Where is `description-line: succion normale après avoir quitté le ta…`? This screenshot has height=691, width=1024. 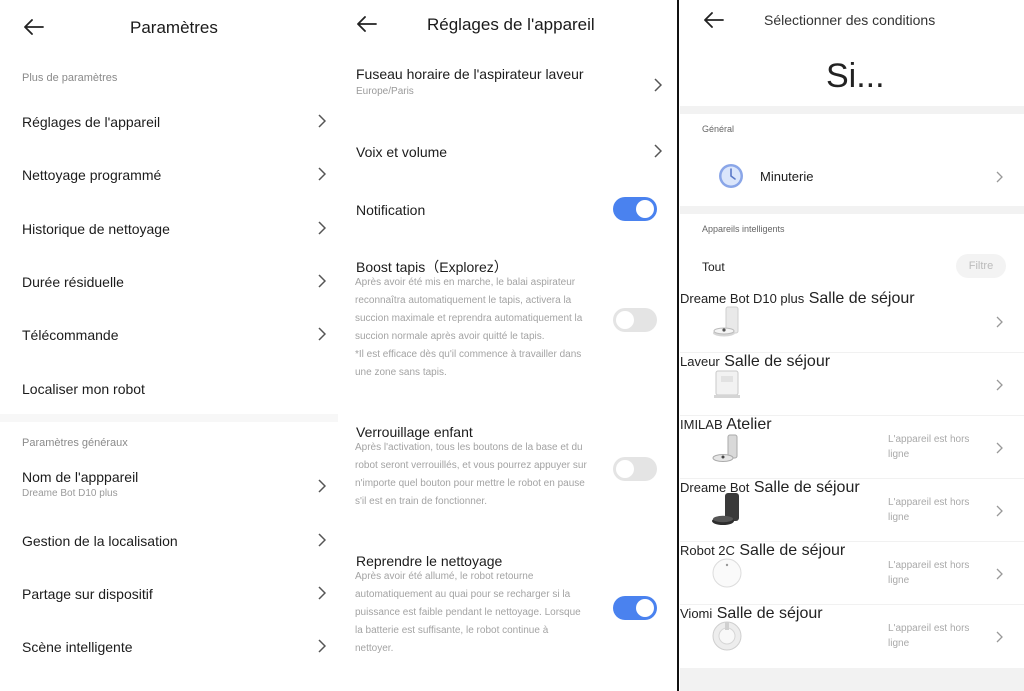 description-line: succion normale après avoir quitté le ta… is located at coordinates (450, 336).